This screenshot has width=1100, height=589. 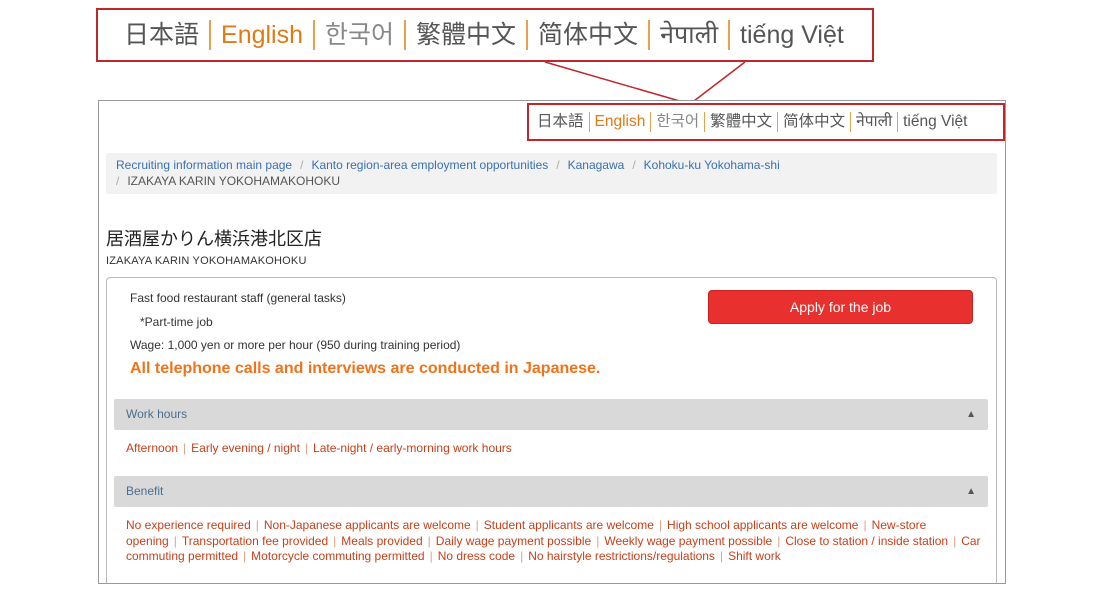 I want to click on work-hours-header: Work hours ▲, so click(x=551, y=414).